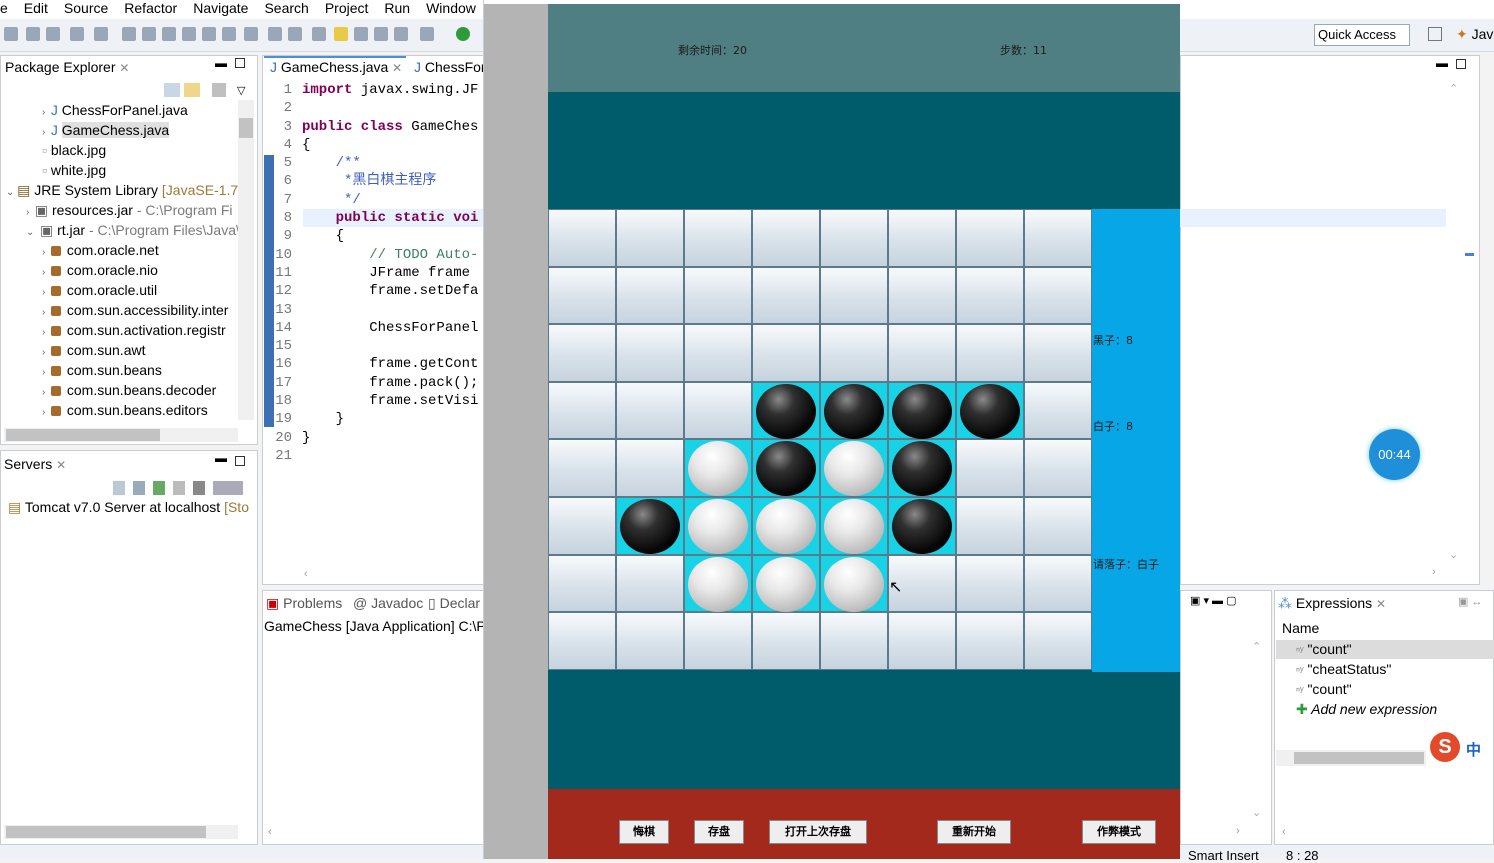 The image size is (1494, 863). I want to click on quick-access-input: Quick Access, so click(1362, 35).